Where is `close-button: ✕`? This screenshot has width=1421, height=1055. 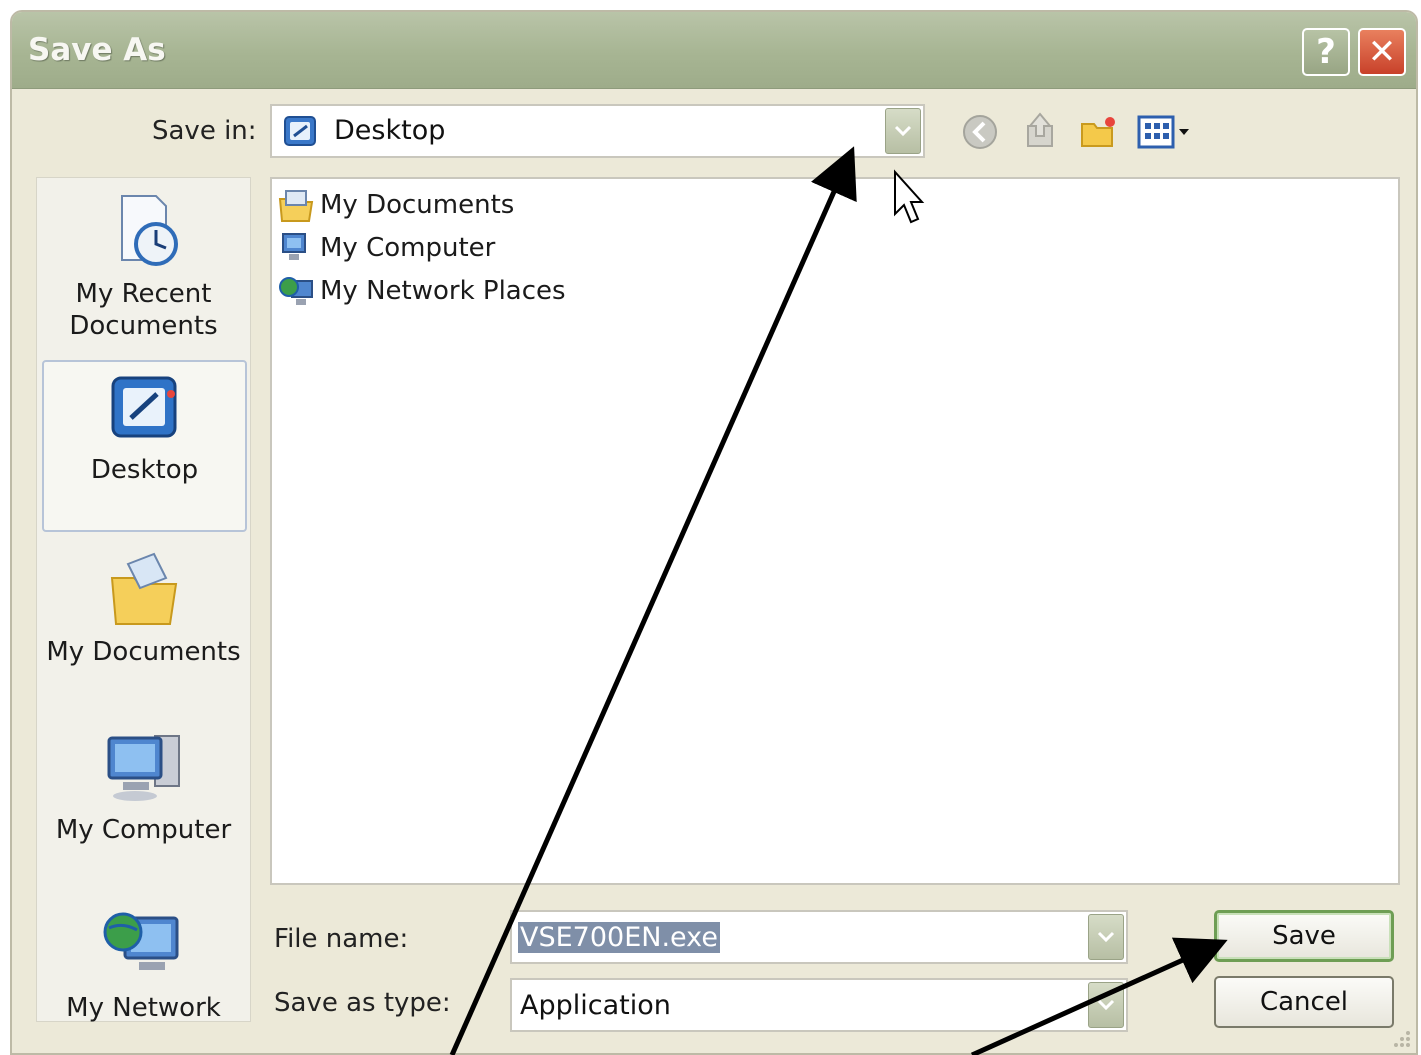 close-button: ✕ is located at coordinates (1382, 52).